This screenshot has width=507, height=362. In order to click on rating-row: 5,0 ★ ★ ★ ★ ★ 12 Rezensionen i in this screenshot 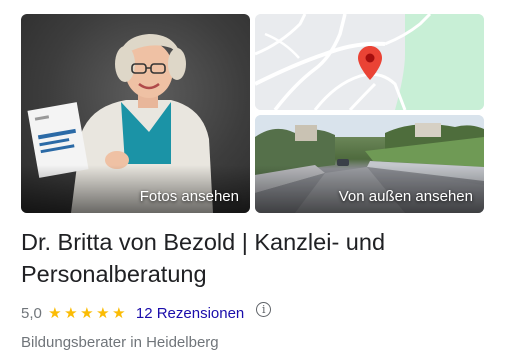, I will do `click(146, 312)`.